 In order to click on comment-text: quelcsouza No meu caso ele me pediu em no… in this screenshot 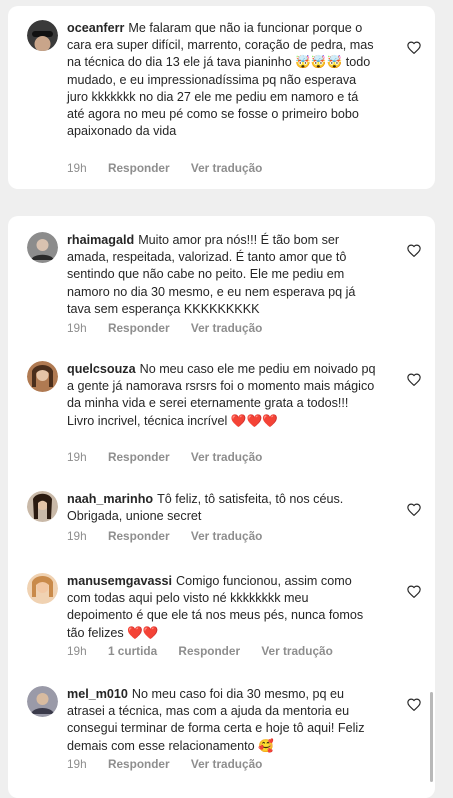, I will do `click(222, 395)`.